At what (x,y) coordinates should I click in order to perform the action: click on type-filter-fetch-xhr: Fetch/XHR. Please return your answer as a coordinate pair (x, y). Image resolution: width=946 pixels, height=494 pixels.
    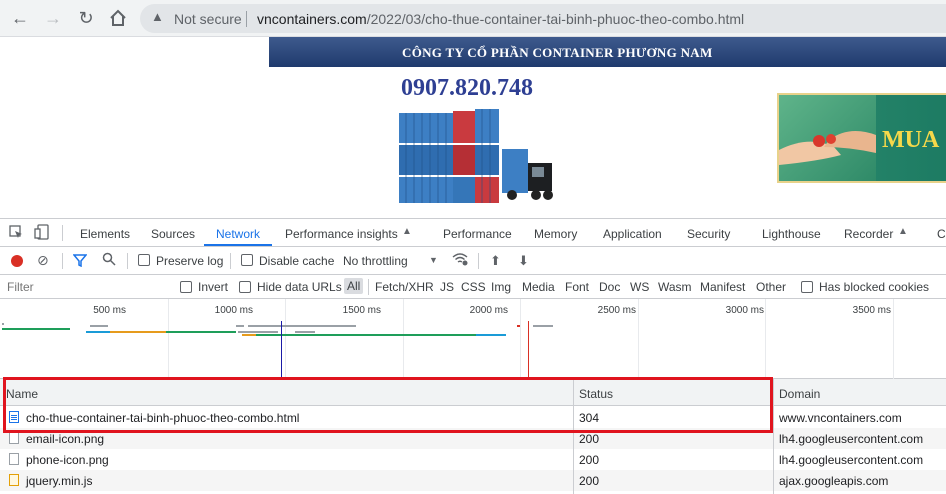
    Looking at the image, I should click on (404, 287).